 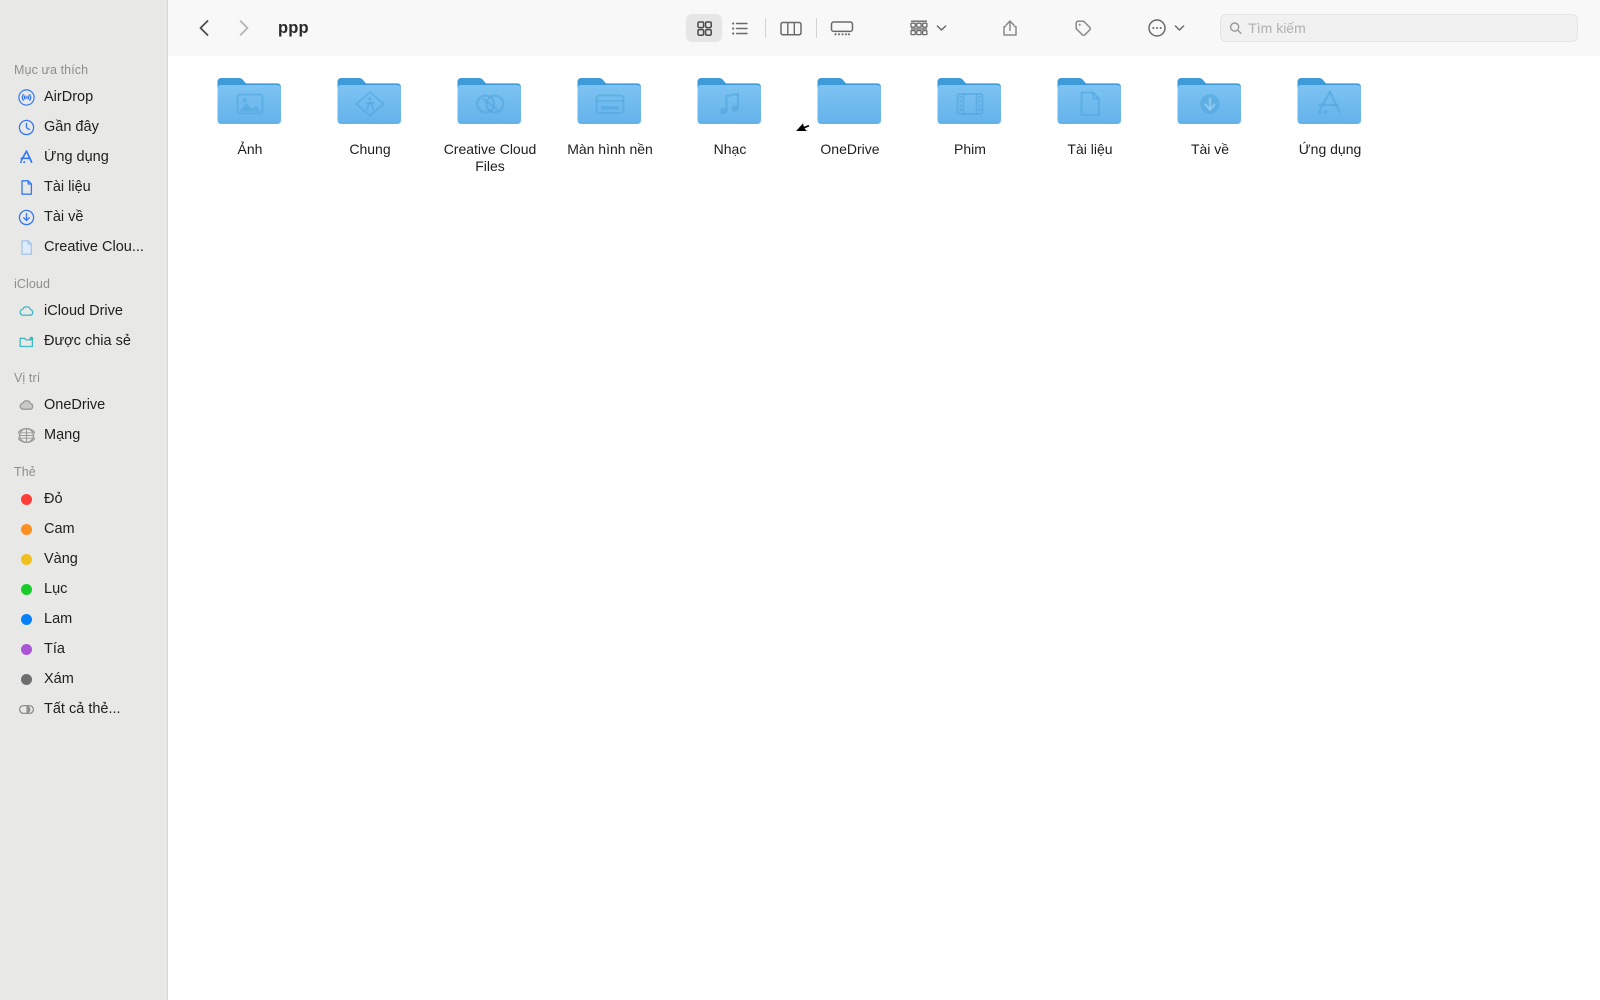 What do you see at coordinates (730, 104) in the screenshot?
I see `music-folder-icon-glyph` at bounding box center [730, 104].